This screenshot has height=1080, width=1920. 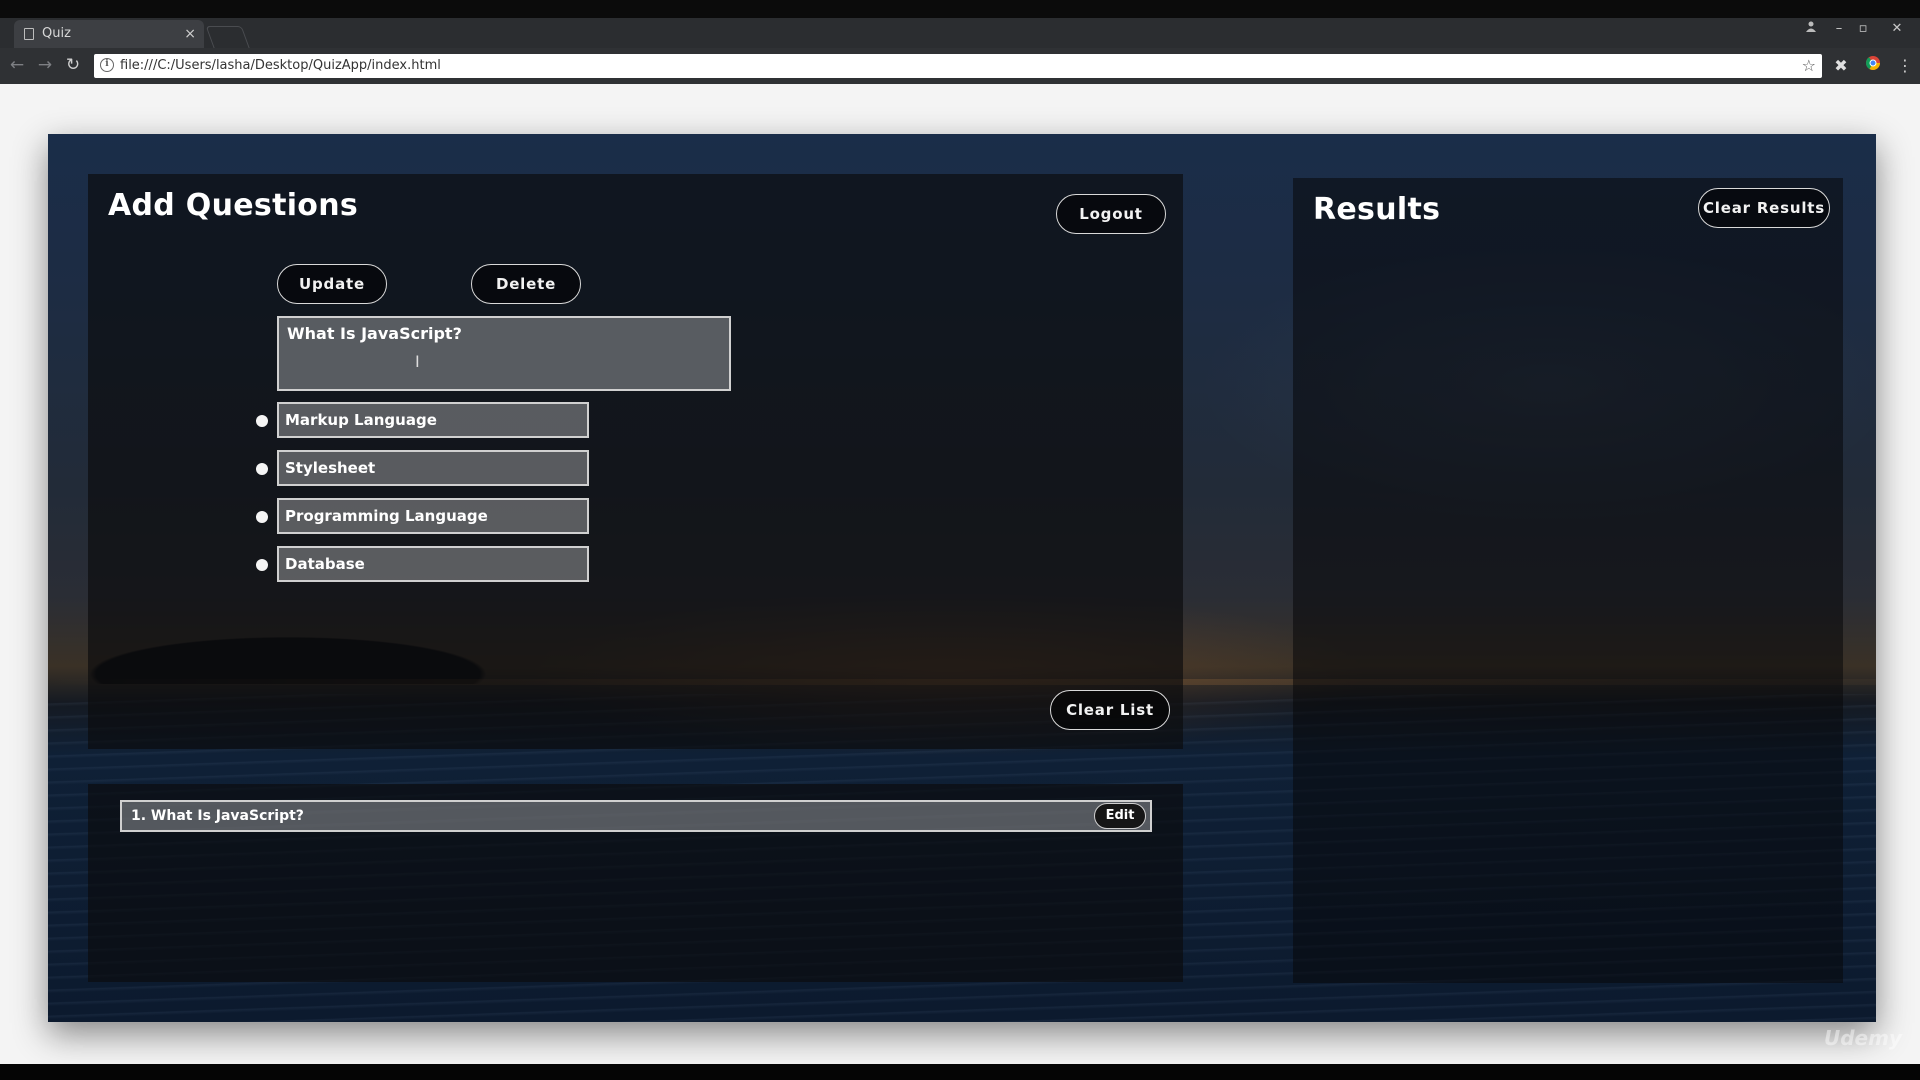 What do you see at coordinates (374, 333) in the screenshot?
I see `question-text: What Is JavaScript?` at bounding box center [374, 333].